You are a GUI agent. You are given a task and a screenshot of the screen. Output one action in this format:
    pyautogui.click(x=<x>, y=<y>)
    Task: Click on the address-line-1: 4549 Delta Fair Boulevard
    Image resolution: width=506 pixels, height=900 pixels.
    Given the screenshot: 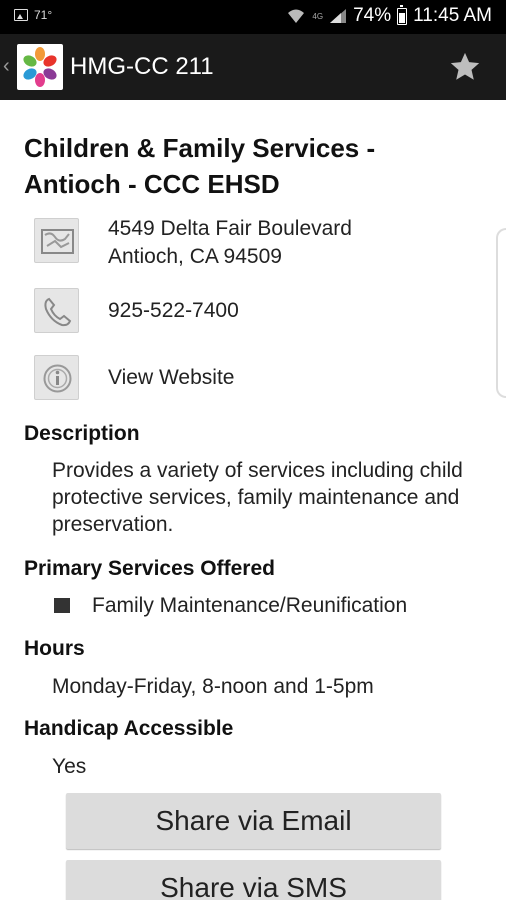 What is the action you would take?
    pyautogui.click(x=230, y=228)
    